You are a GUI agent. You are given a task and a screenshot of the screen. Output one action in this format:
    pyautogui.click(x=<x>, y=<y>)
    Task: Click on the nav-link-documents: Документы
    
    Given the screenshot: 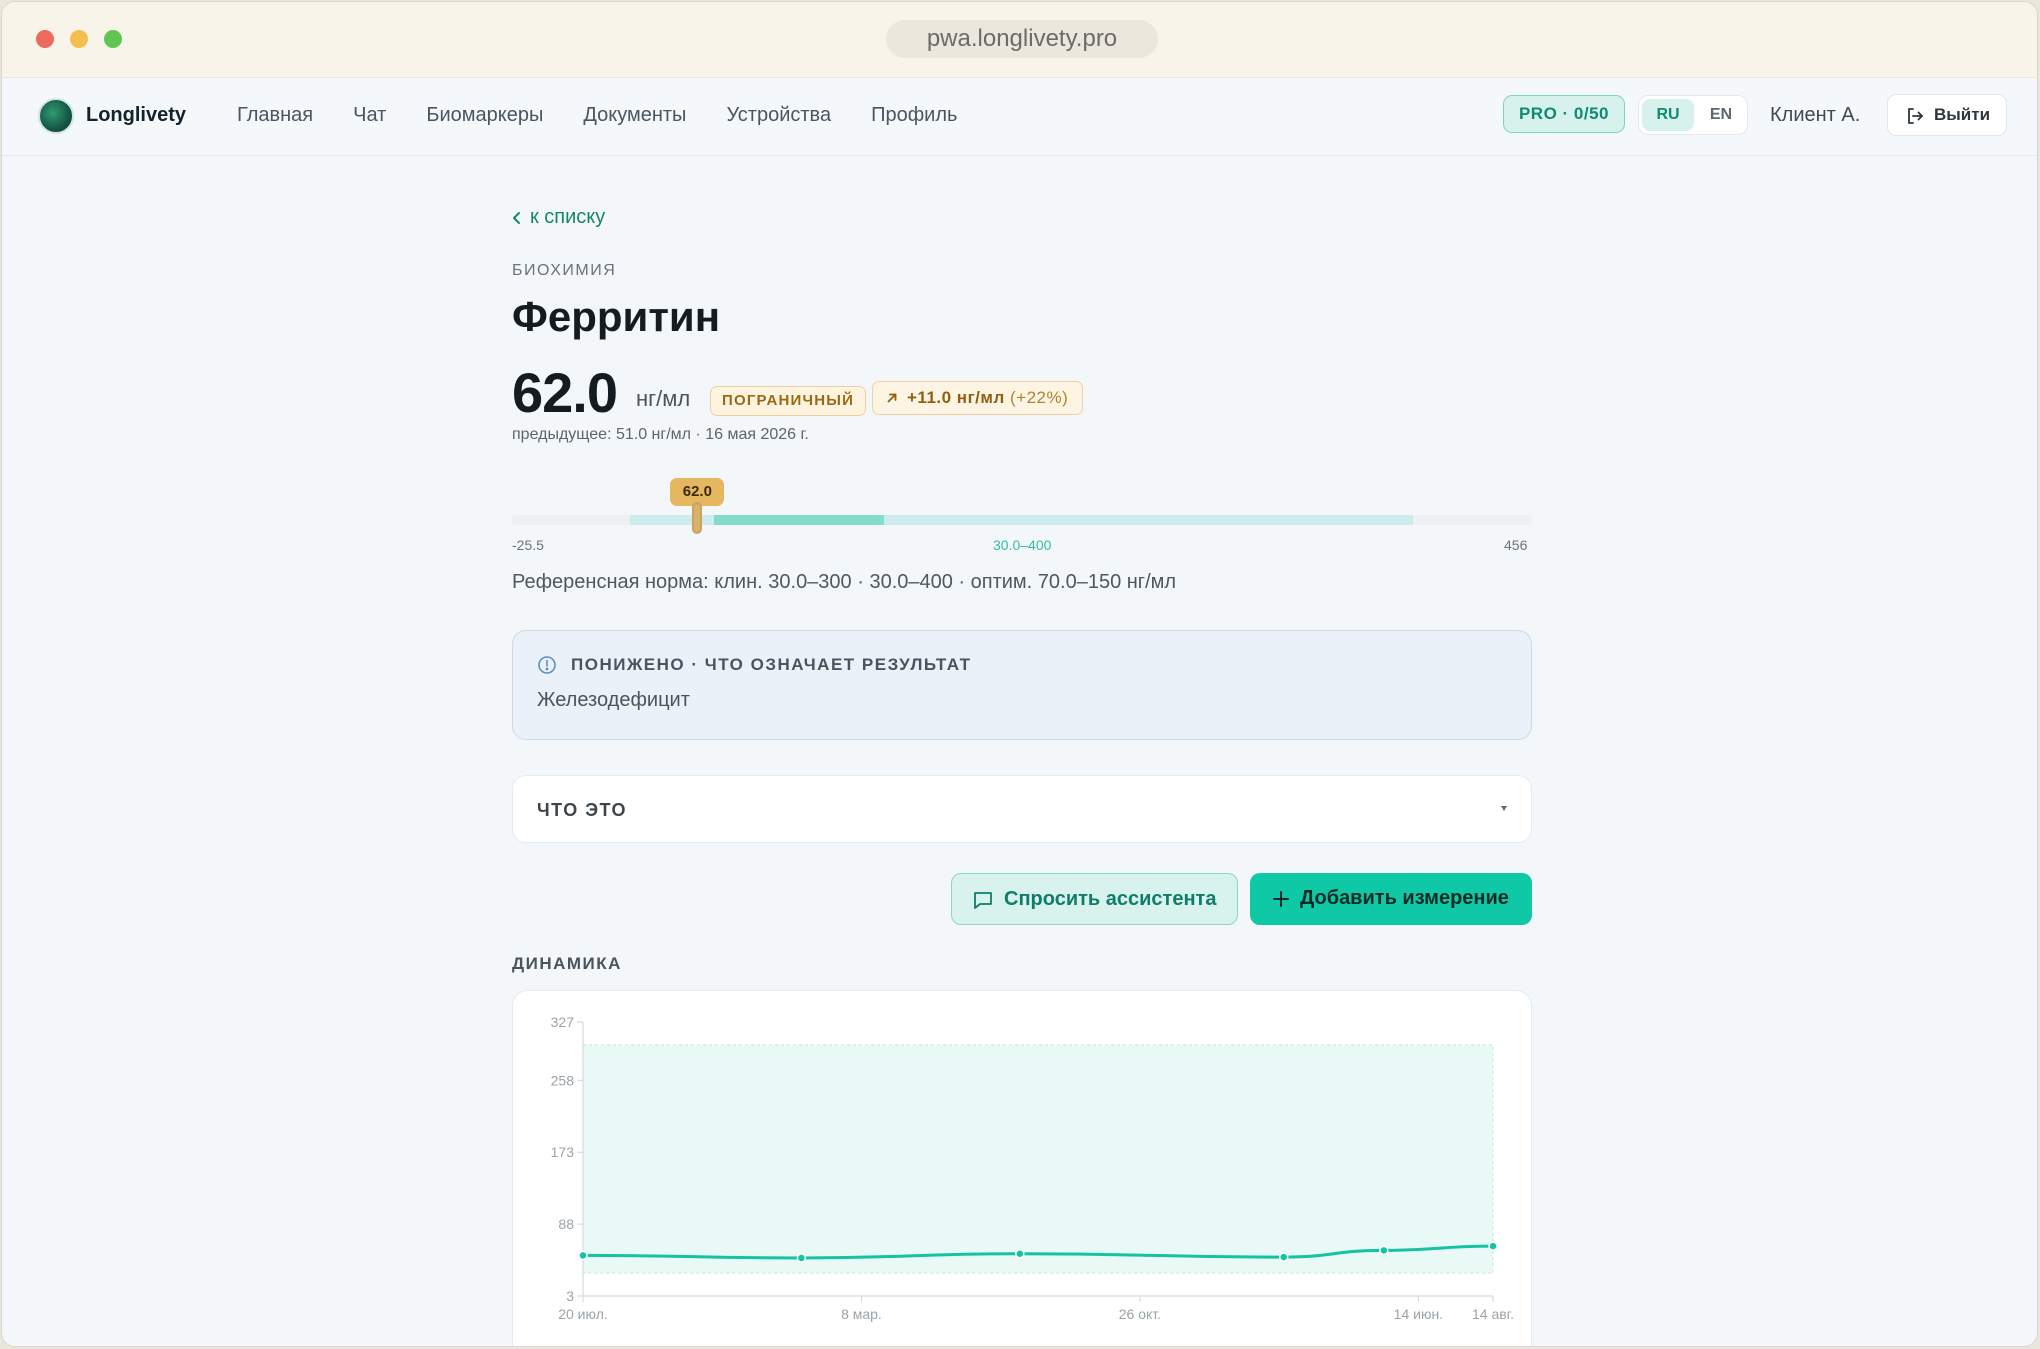 What is the action you would take?
    pyautogui.click(x=634, y=115)
    